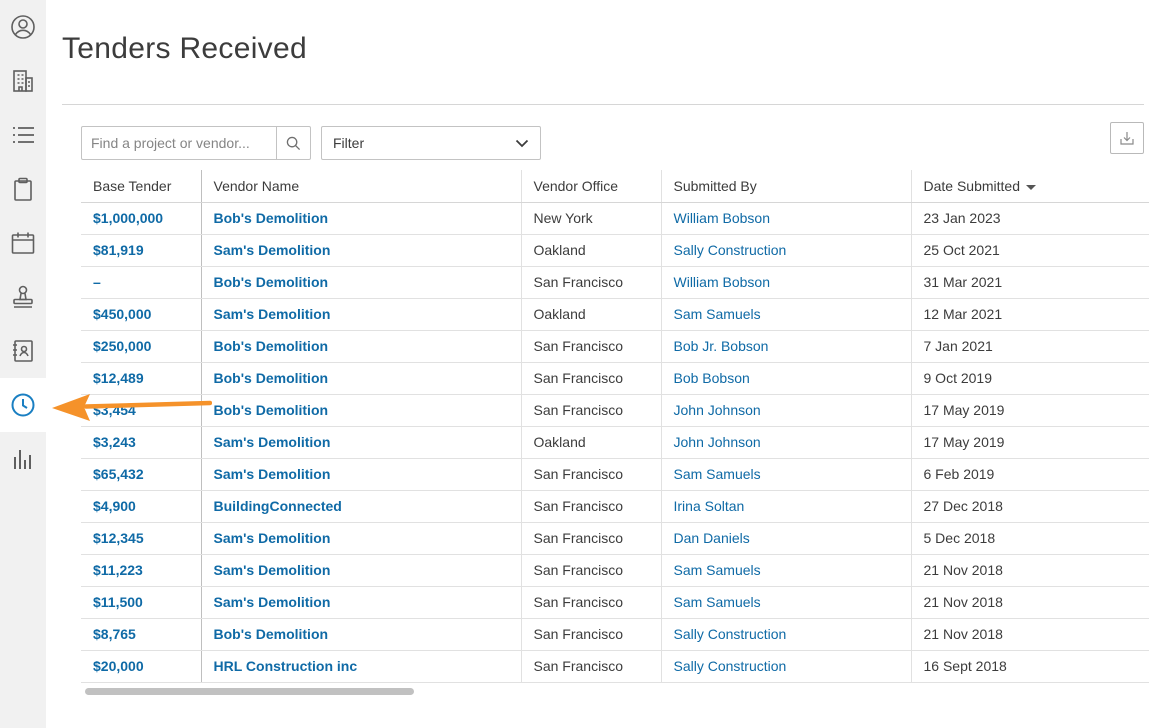 The image size is (1159, 728). I want to click on filter-dropdown: Filter, so click(431, 143).